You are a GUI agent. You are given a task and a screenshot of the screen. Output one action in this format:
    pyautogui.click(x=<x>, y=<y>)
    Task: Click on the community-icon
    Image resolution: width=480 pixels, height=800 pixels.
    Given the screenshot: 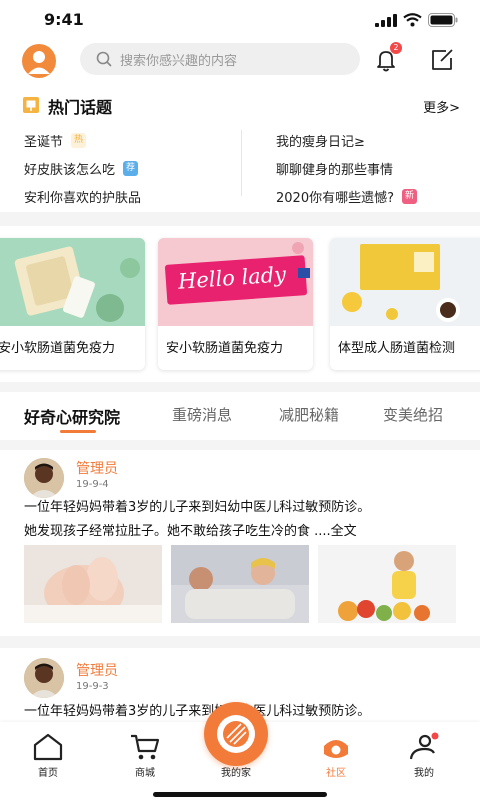 What is the action you would take?
    pyautogui.click(x=336, y=749)
    